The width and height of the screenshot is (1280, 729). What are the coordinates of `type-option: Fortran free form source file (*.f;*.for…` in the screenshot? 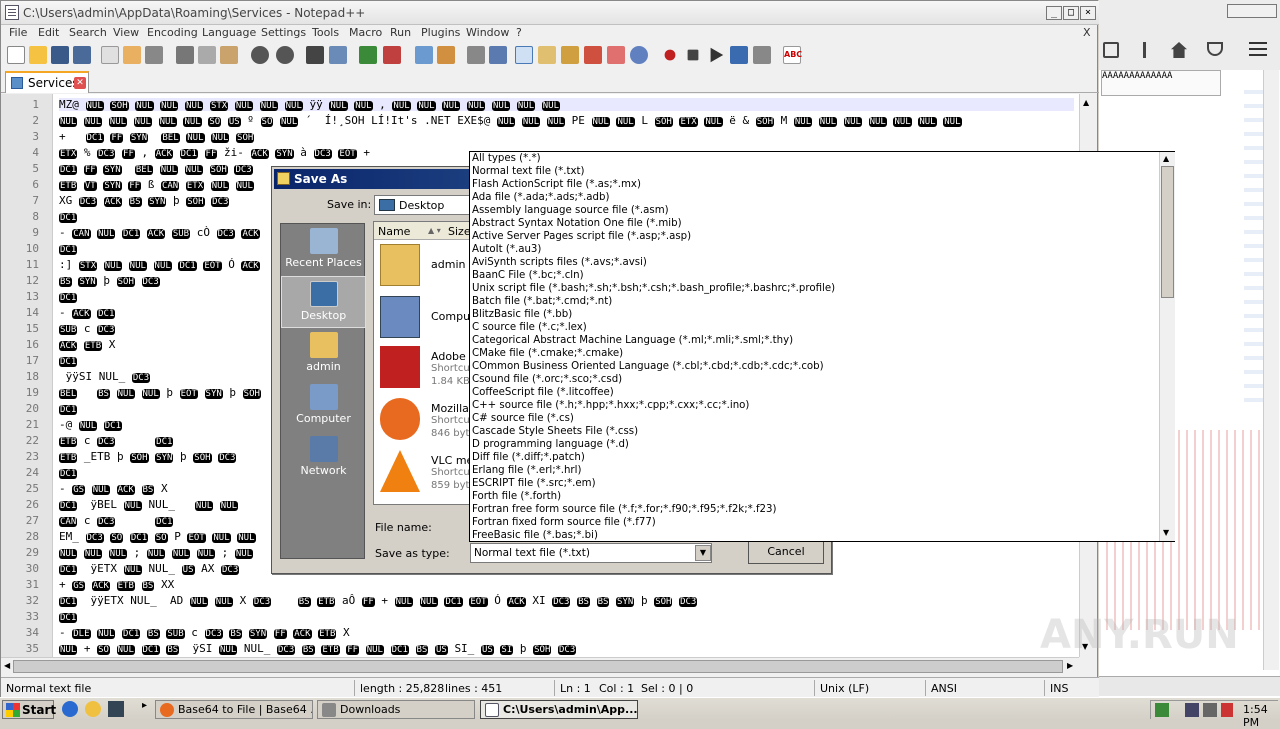 It's located at (624, 509).